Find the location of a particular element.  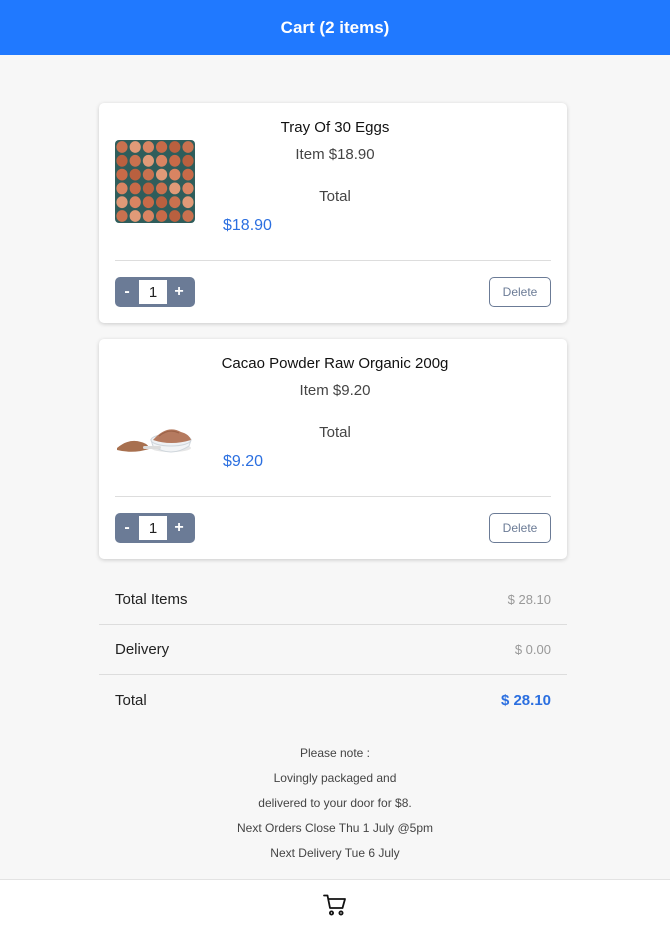

note-line: Please note : is located at coordinates (335, 753).